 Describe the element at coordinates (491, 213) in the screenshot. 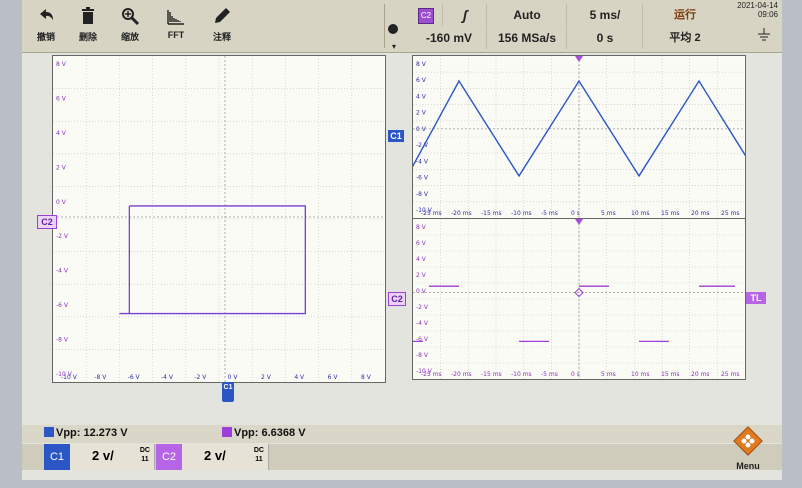

I see `x-tick-label: -15 ms` at that location.